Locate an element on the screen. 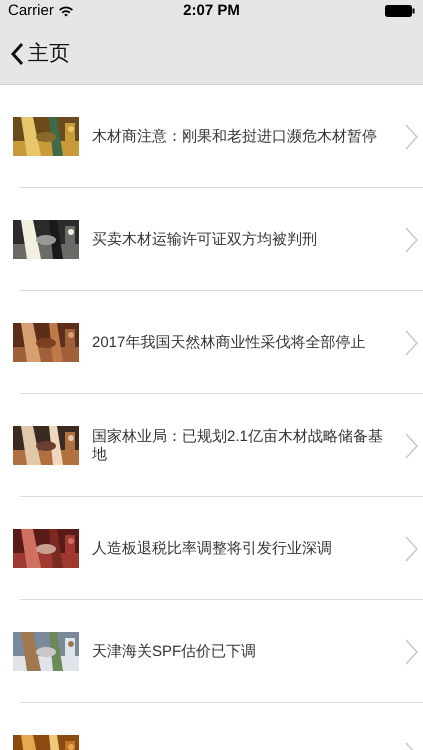 Image resolution: width=423 pixels, height=750 pixels. article-title: 国家林业局：已规划2.1亿亩木材战略储备基地 is located at coordinates (243, 445).